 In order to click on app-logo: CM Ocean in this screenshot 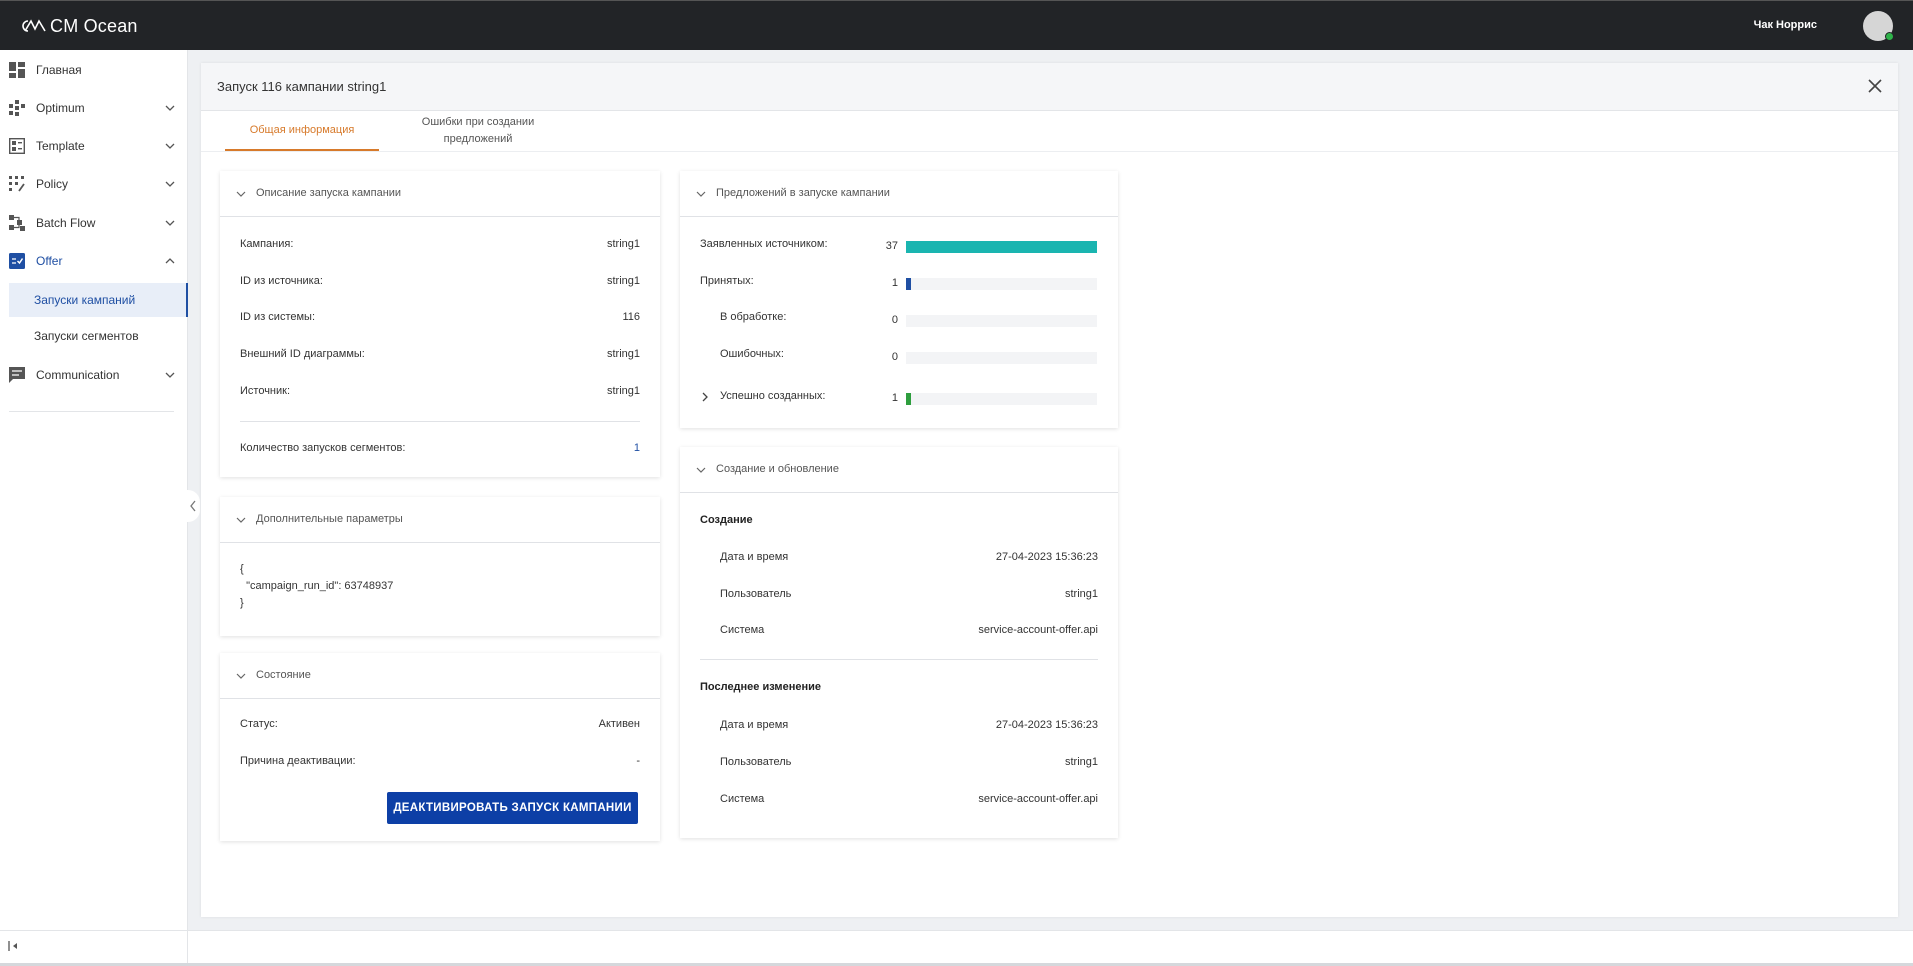, I will do `click(79, 26)`.